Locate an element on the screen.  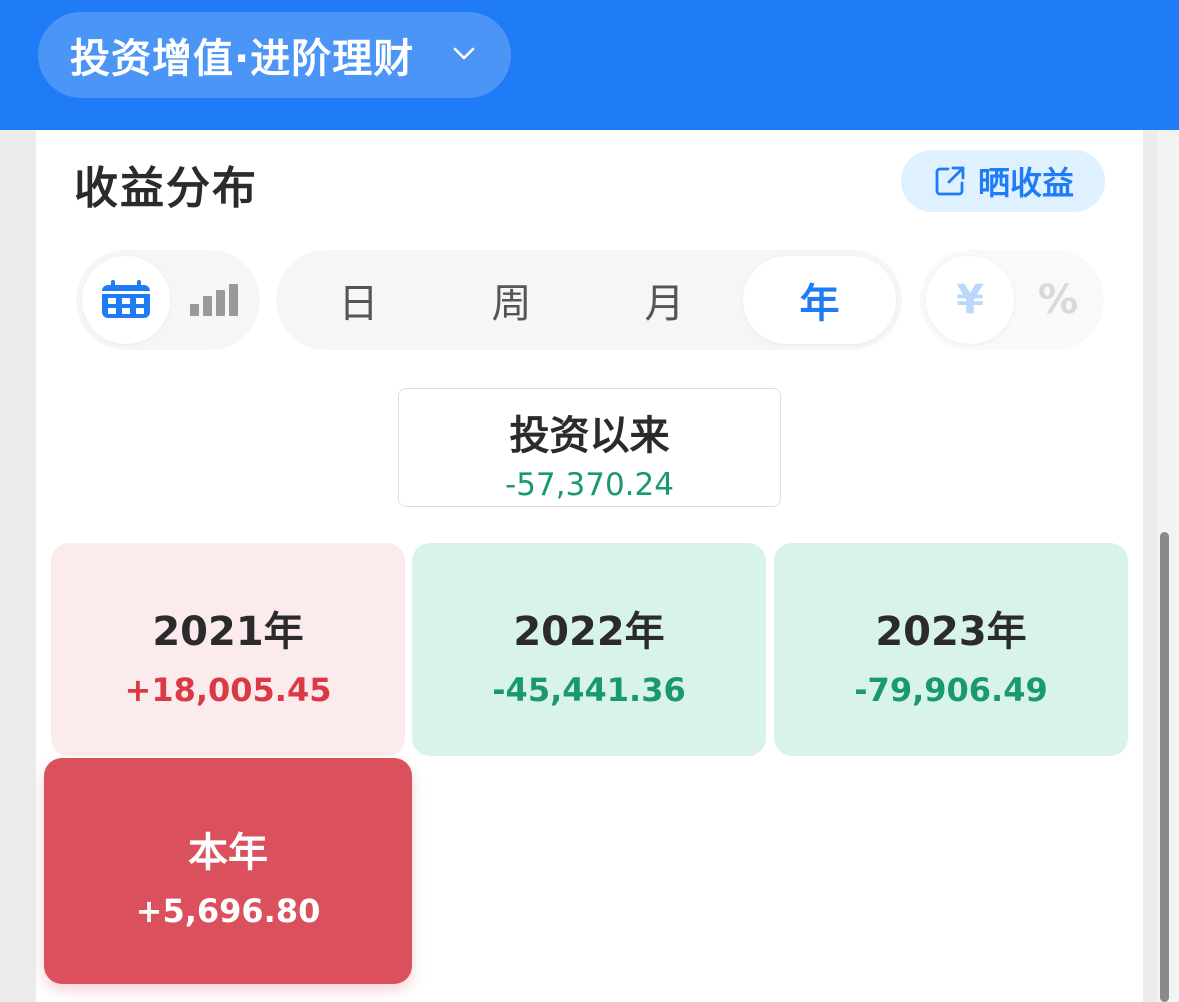
view-toggle is located at coordinates (168, 300).